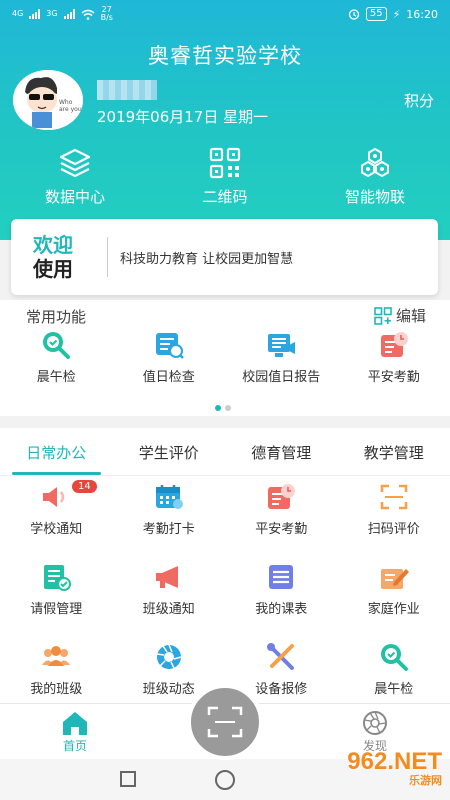  Describe the element at coordinates (225, 56) in the screenshot. I see `school-name: 奥睿哲实验学校` at that location.